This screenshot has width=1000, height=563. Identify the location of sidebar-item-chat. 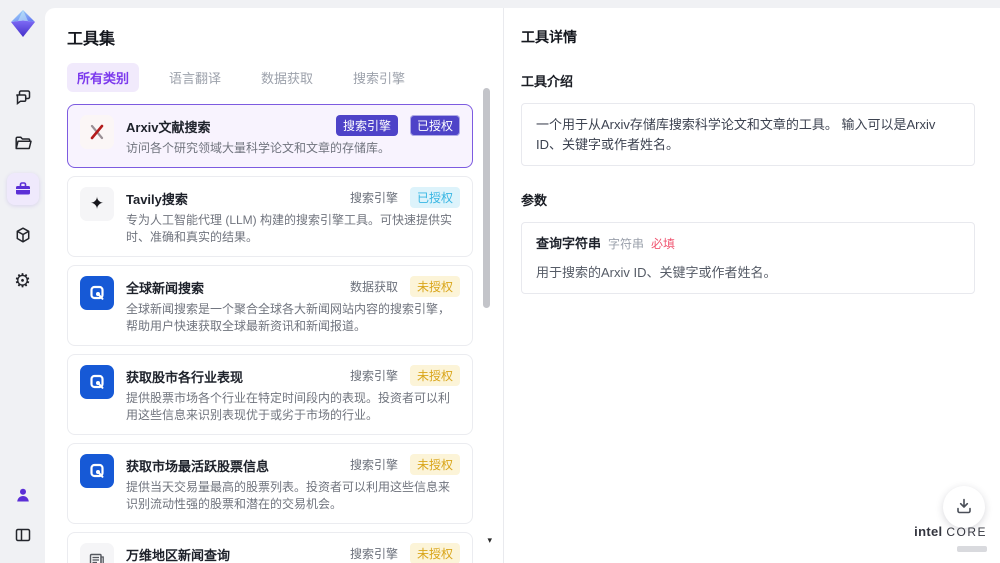
(23, 97).